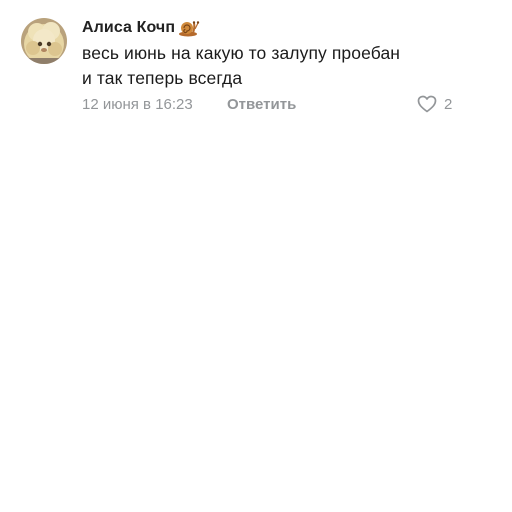  I want to click on reply-button: Ответить, so click(261, 104).